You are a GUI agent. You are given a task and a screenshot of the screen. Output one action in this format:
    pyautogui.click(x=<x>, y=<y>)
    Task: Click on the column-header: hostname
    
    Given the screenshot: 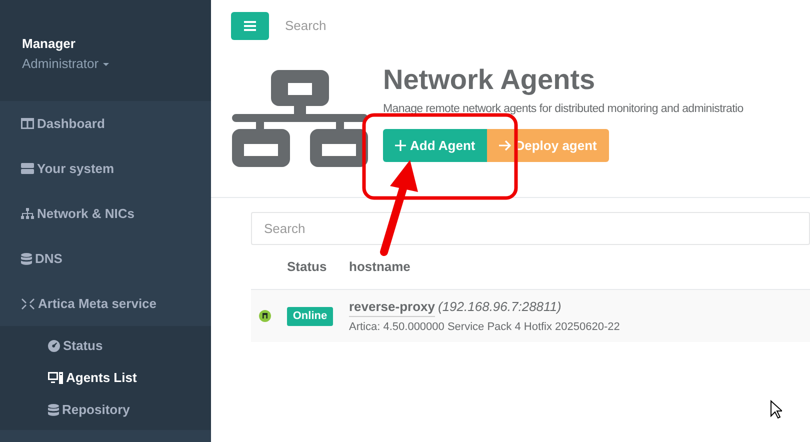 What is the action you would take?
    pyautogui.click(x=379, y=267)
    